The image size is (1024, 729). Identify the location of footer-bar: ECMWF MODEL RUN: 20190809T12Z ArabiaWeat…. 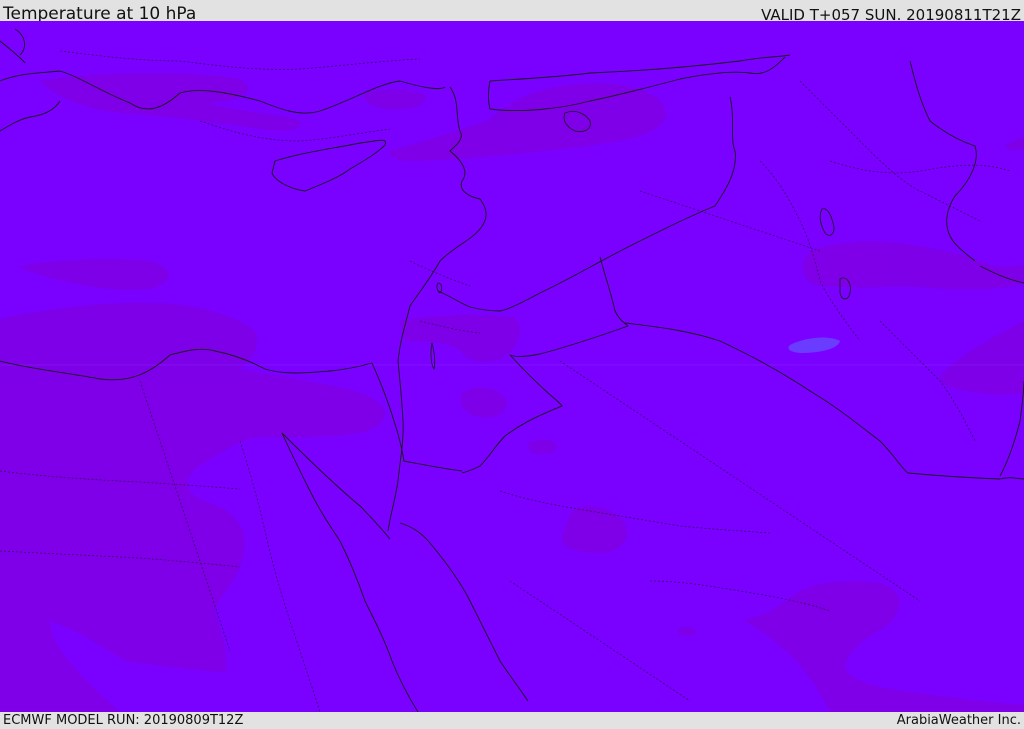
(512, 720).